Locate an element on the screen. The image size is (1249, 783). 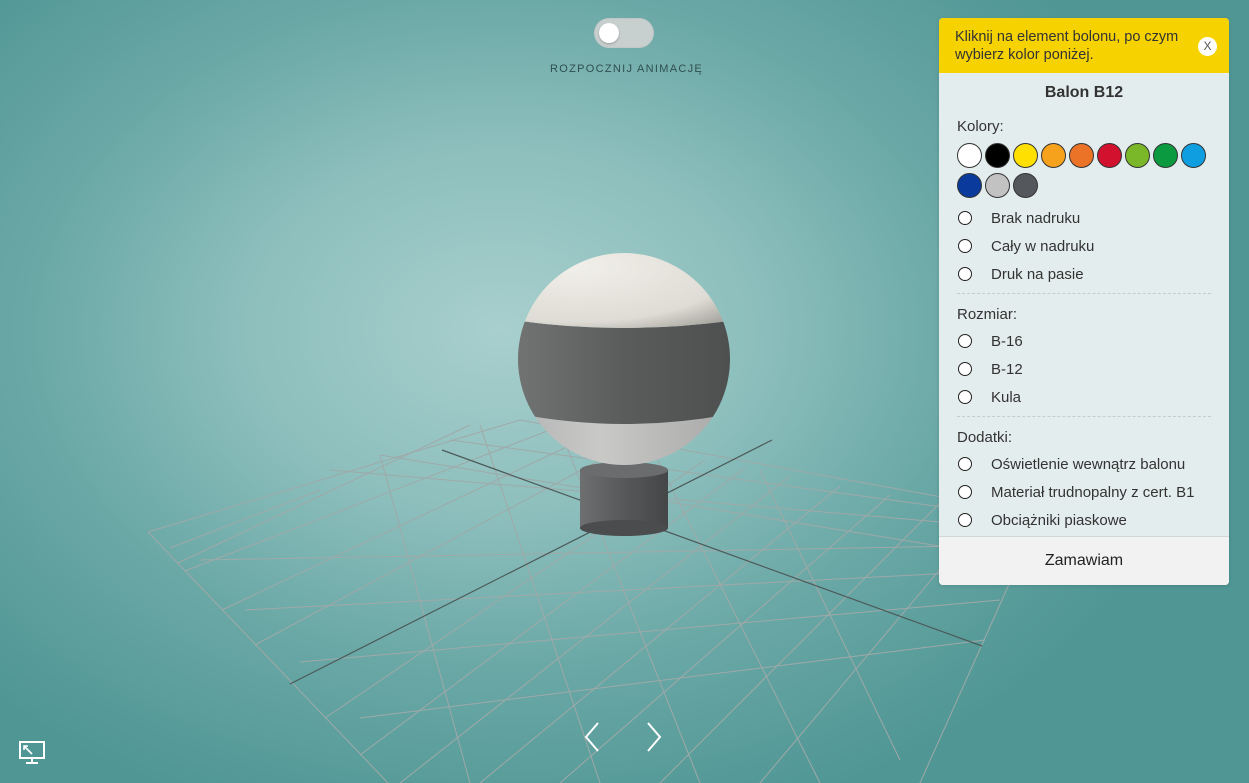
close-icon: X is located at coordinates (1207, 46).